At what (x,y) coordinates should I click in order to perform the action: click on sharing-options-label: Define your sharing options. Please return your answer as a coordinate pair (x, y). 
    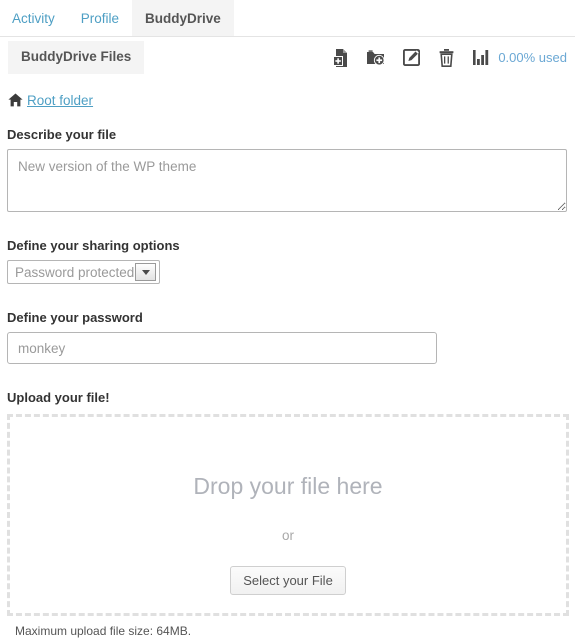
    Looking at the image, I should click on (93, 245).